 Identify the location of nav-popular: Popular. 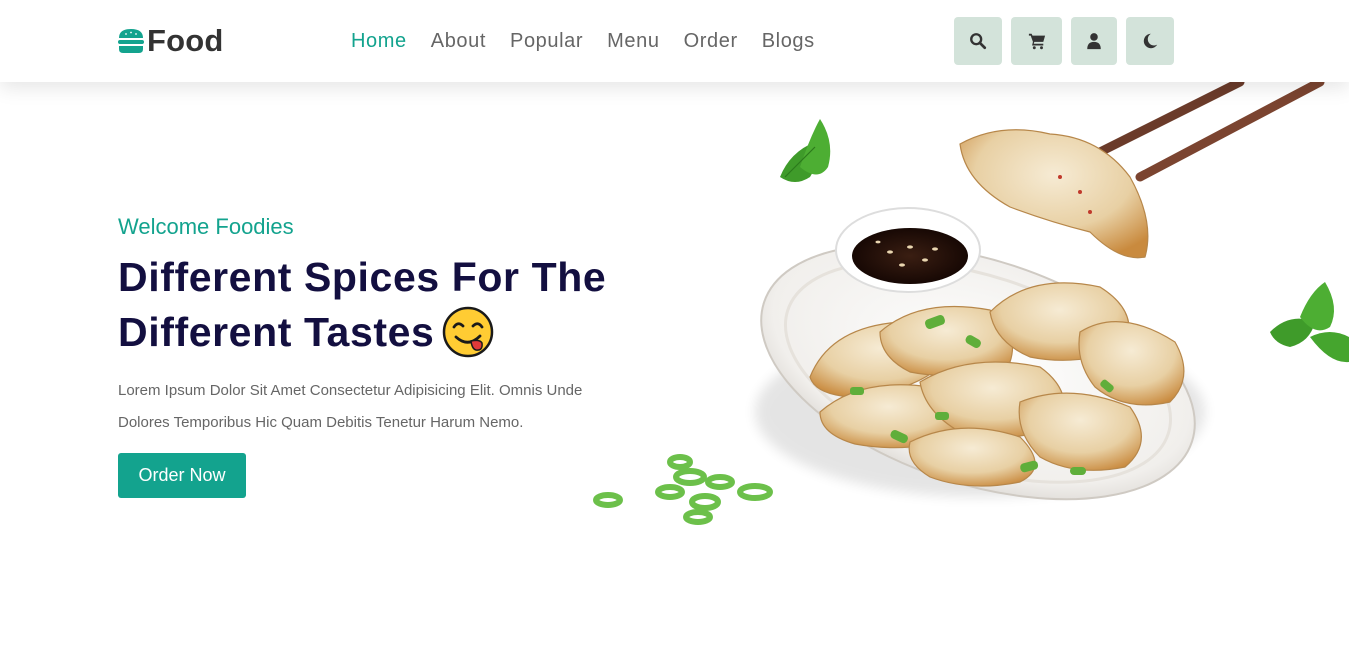
(546, 41).